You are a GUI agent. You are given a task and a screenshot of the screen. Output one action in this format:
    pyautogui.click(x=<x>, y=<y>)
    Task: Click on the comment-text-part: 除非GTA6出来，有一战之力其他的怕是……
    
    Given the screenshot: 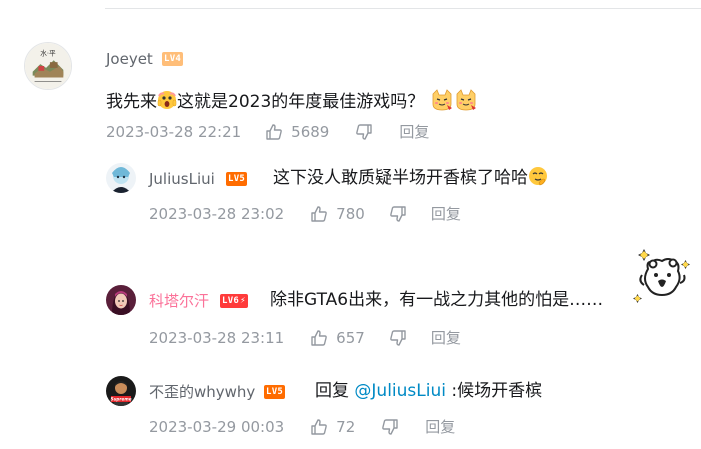 What is the action you would take?
    pyautogui.click(x=437, y=300)
    